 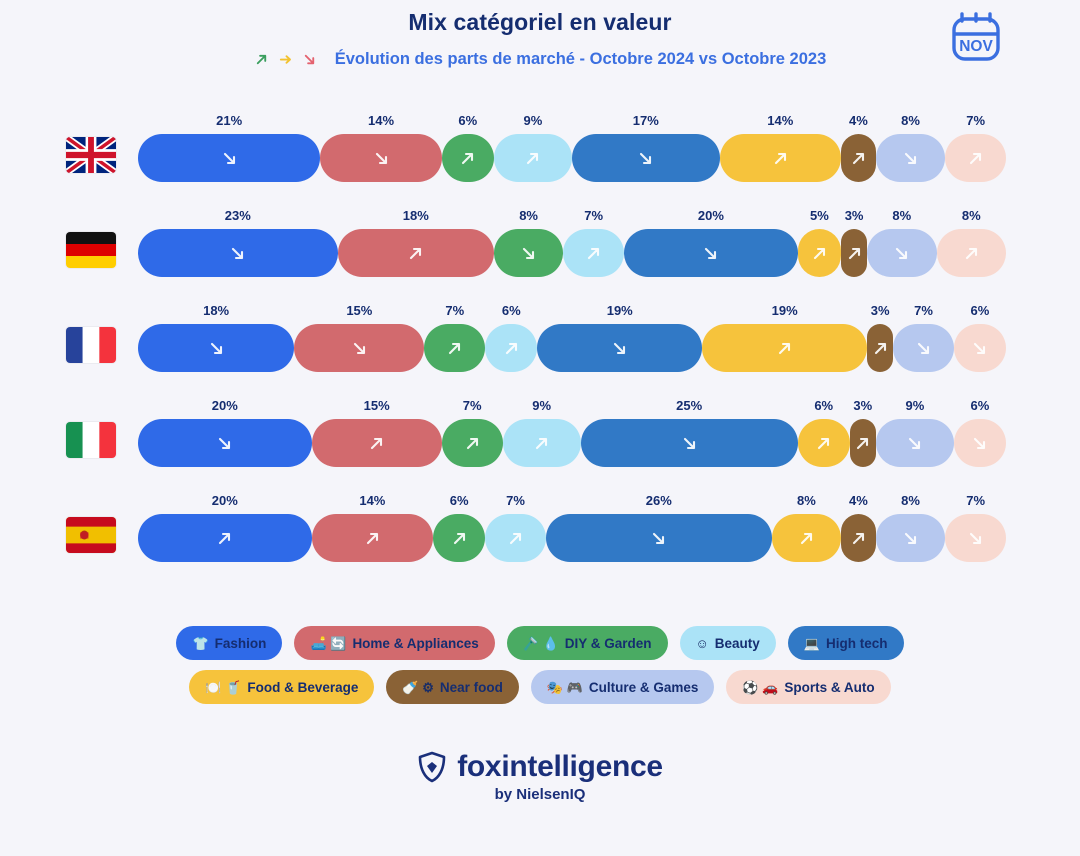 What do you see at coordinates (572, 218) in the screenshot?
I see `bar-value-labels: 23% 18% 8% 7% 20% 5% 3% 8% 8%` at bounding box center [572, 218].